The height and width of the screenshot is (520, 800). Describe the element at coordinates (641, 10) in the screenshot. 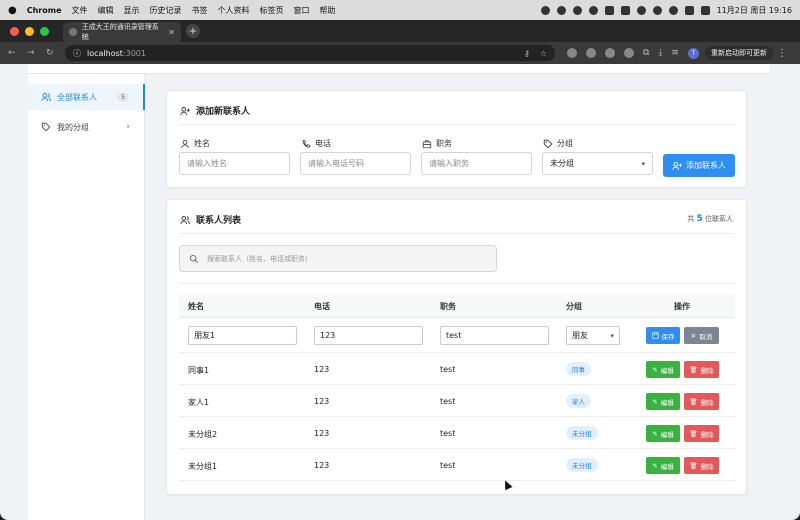

I see `play-status-icon` at that location.